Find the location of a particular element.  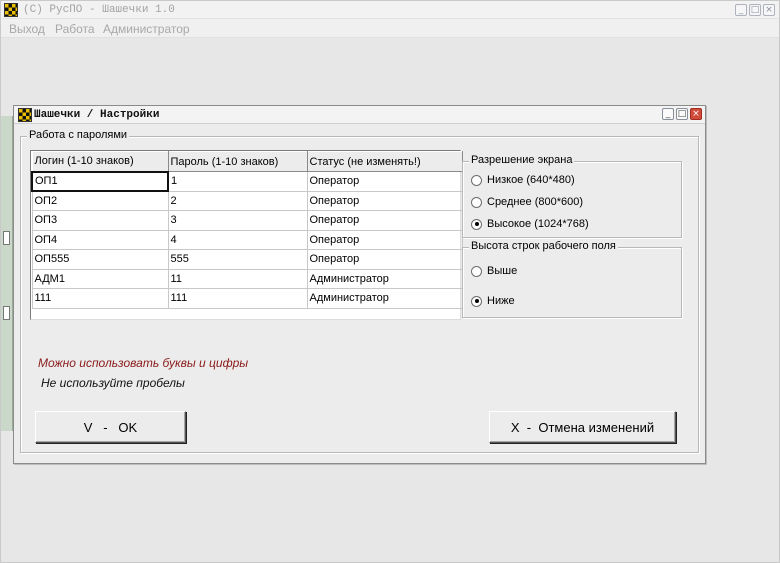

radio-resolution-high: Высокое (1024*768) is located at coordinates (530, 224).